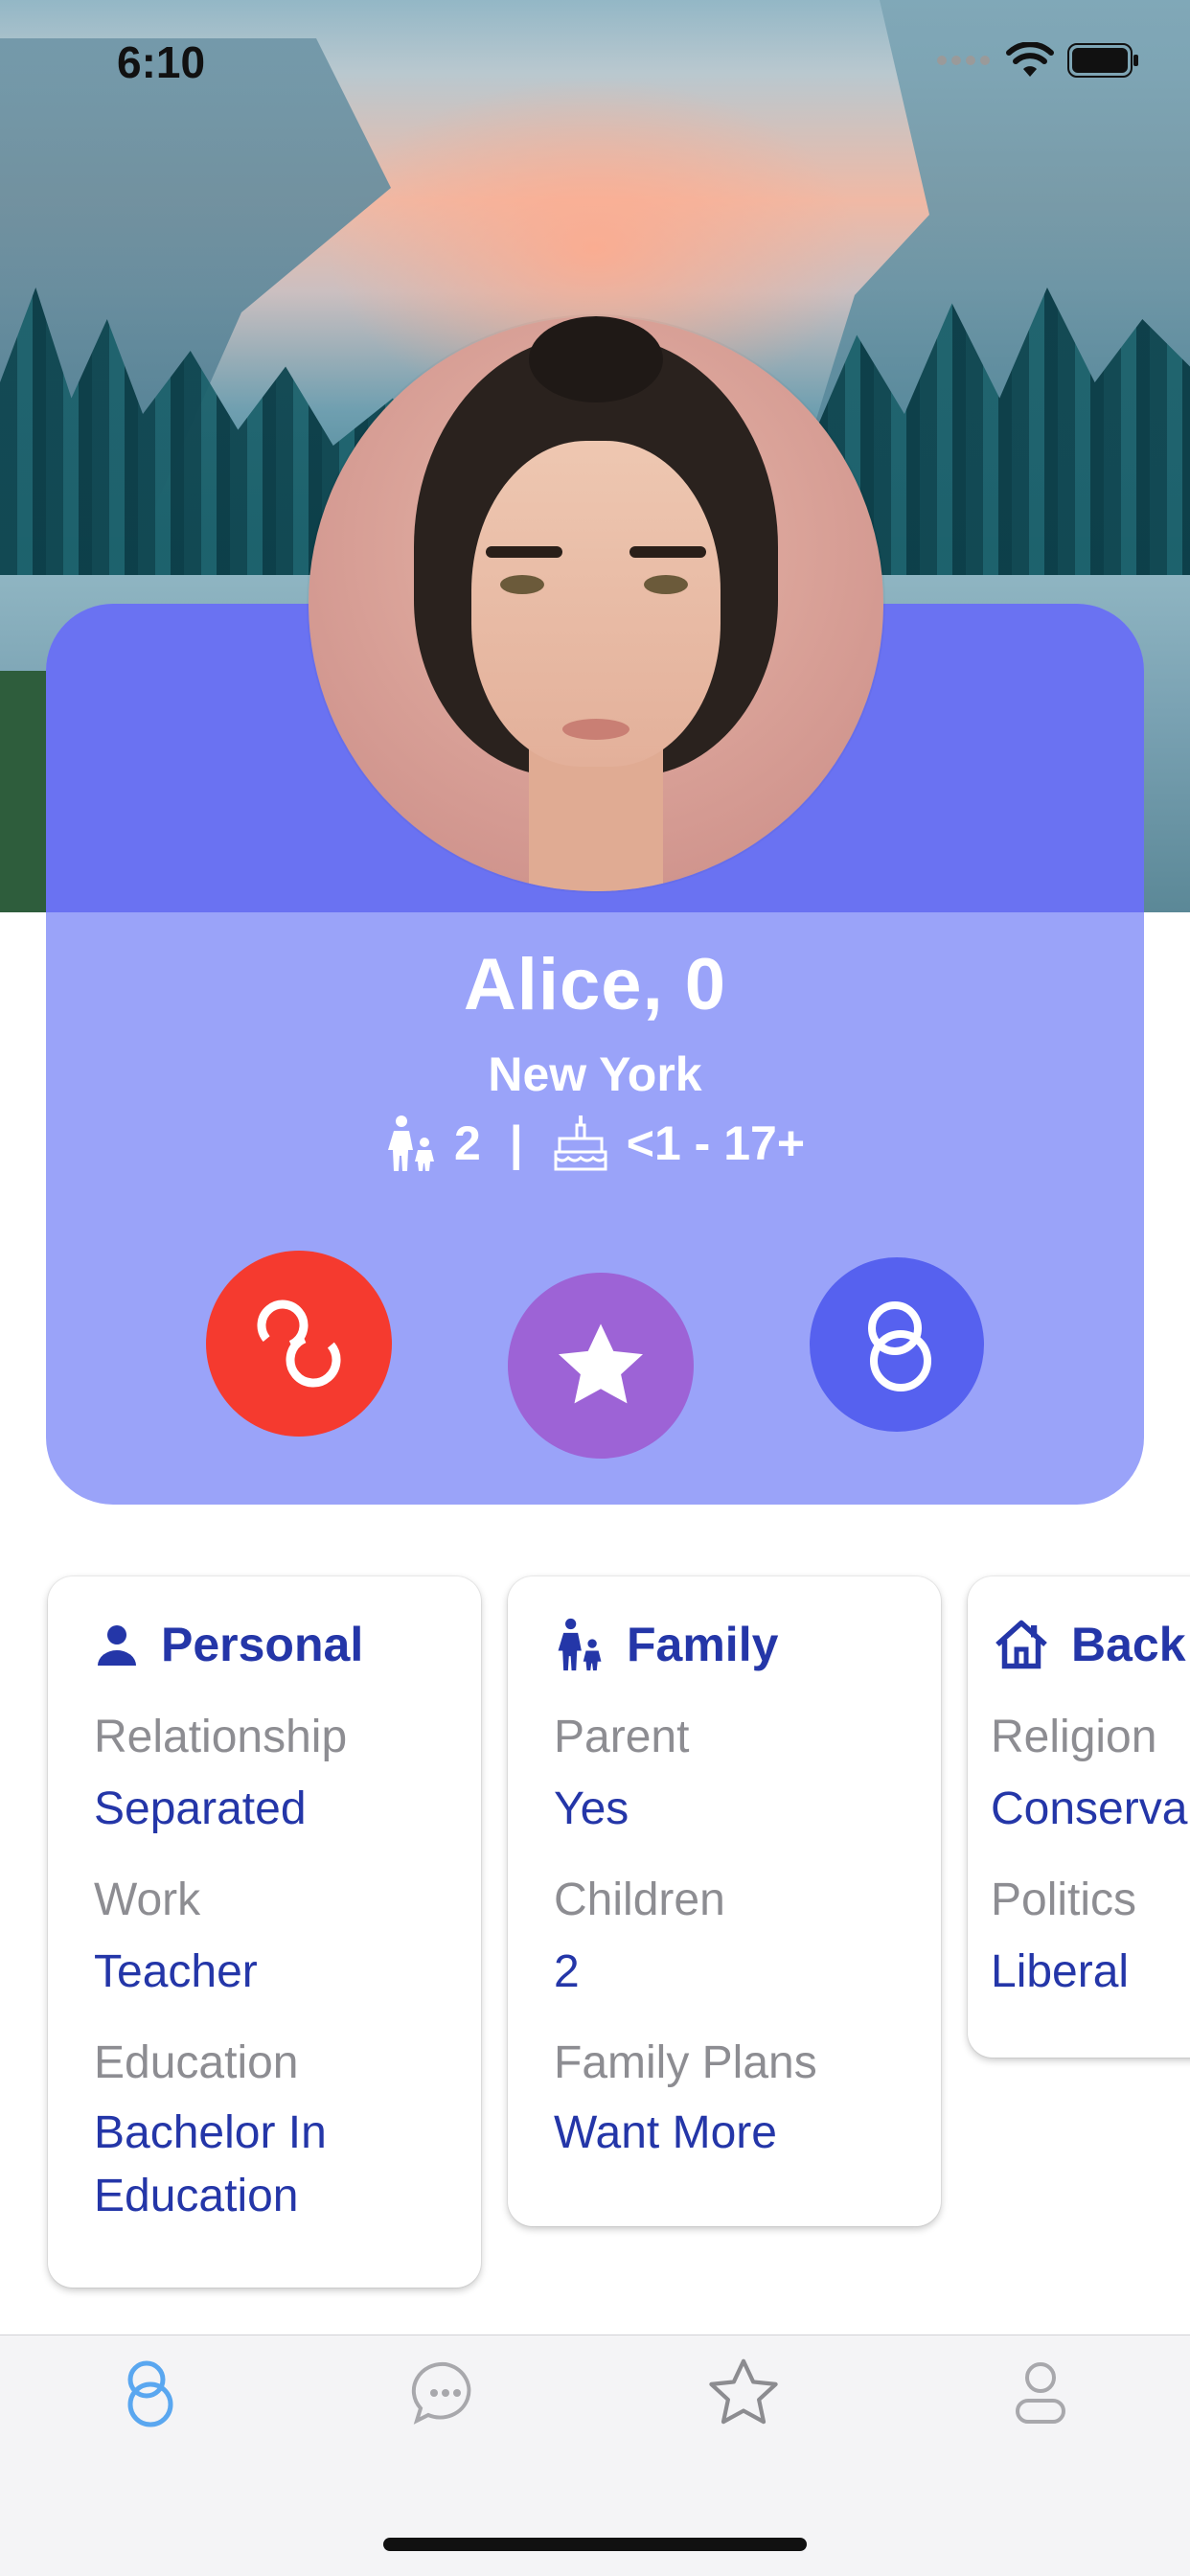  I want to click on birthday-cake-icon, so click(580, 1143).